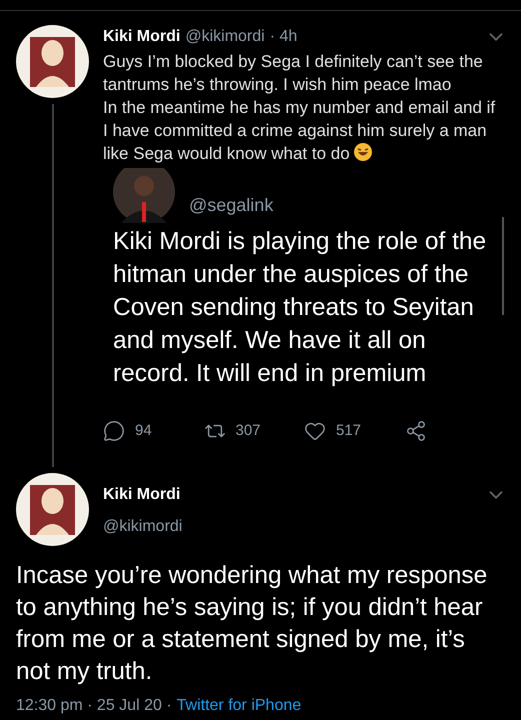  I want to click on tweet-text: Guys I’m blocked by Sega I definitely can’t see the tantrums he’s throwing. I wish him peace lmao, so click(293, 73).